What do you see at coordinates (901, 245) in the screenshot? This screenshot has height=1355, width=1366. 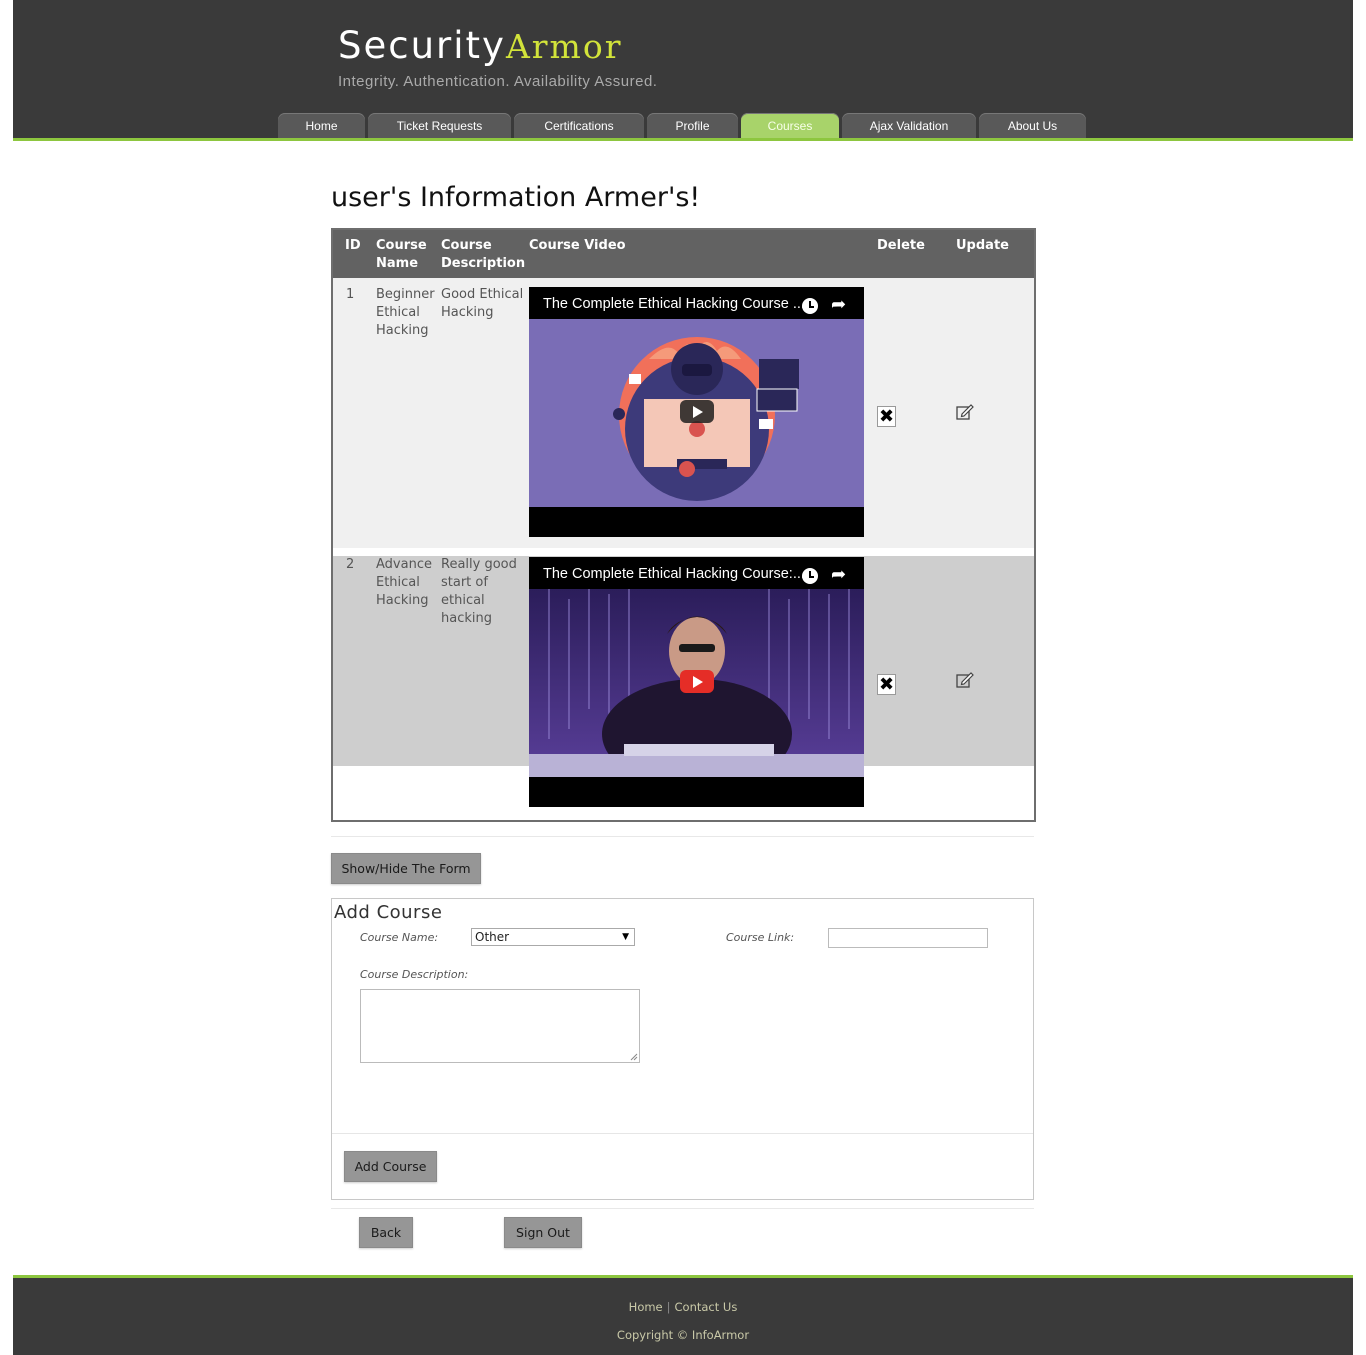 I see `header-delete: Delete` at bounding box center [901, 245].